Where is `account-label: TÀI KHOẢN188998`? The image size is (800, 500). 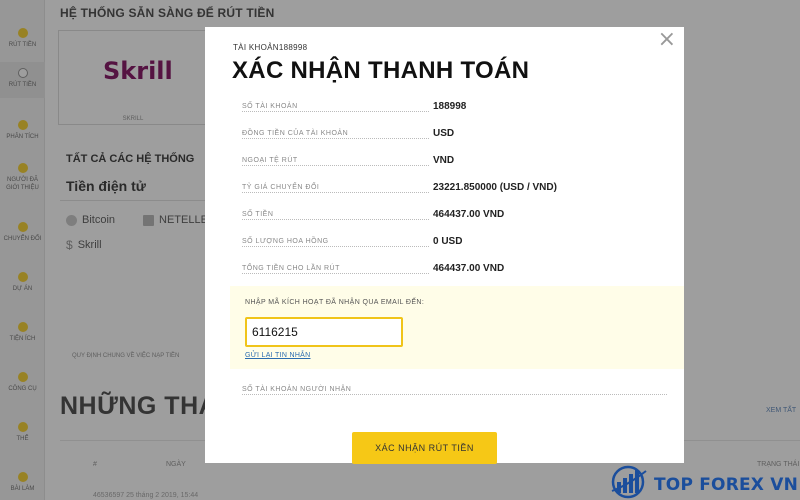
account-label: TÀI KHOẢN188998 is located at coordinates (270, 47).